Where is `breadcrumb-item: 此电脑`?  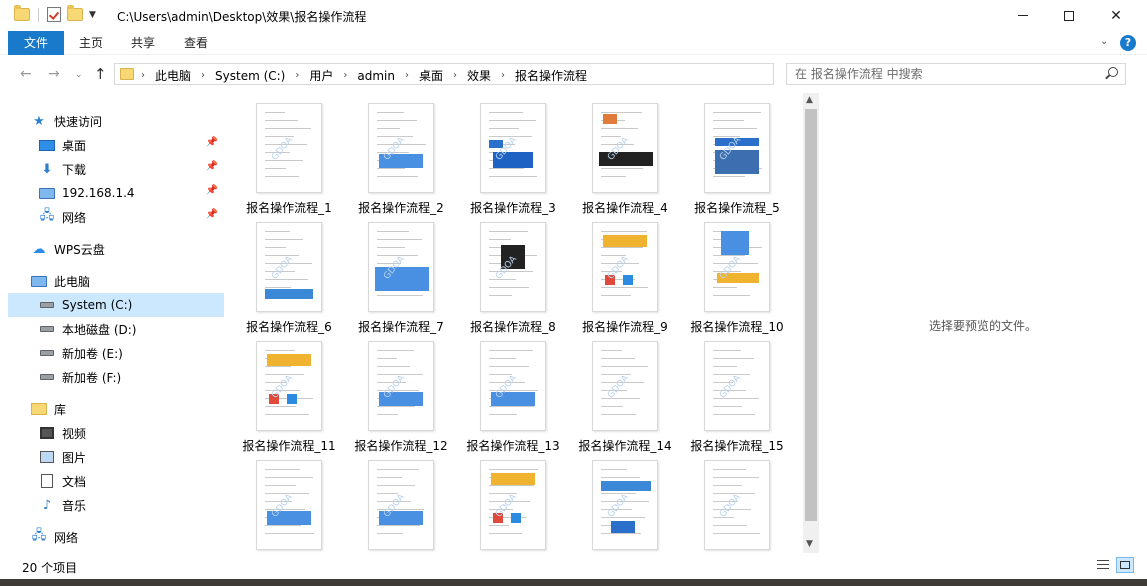 breadcrumb-item: 此电脑 is located at coordinates (173, 75).